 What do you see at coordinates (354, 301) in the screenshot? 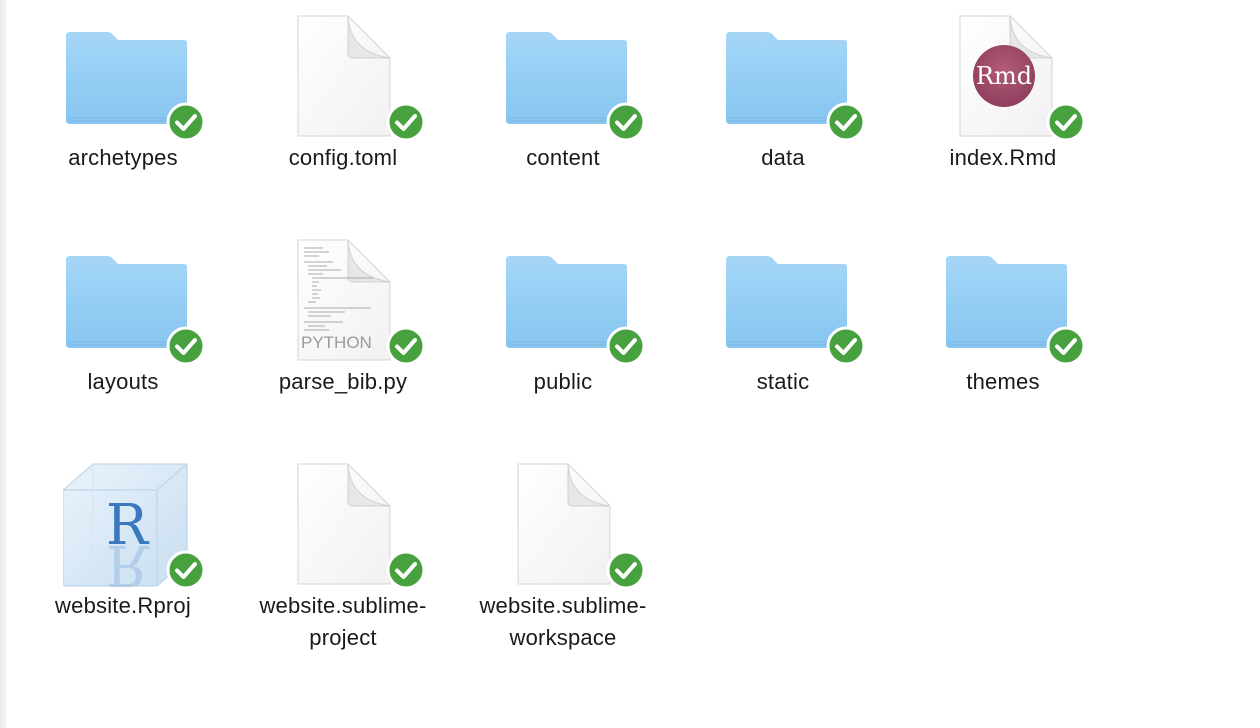
I see `python-document-icon: PYTHON` at bounding box center [354, 301].